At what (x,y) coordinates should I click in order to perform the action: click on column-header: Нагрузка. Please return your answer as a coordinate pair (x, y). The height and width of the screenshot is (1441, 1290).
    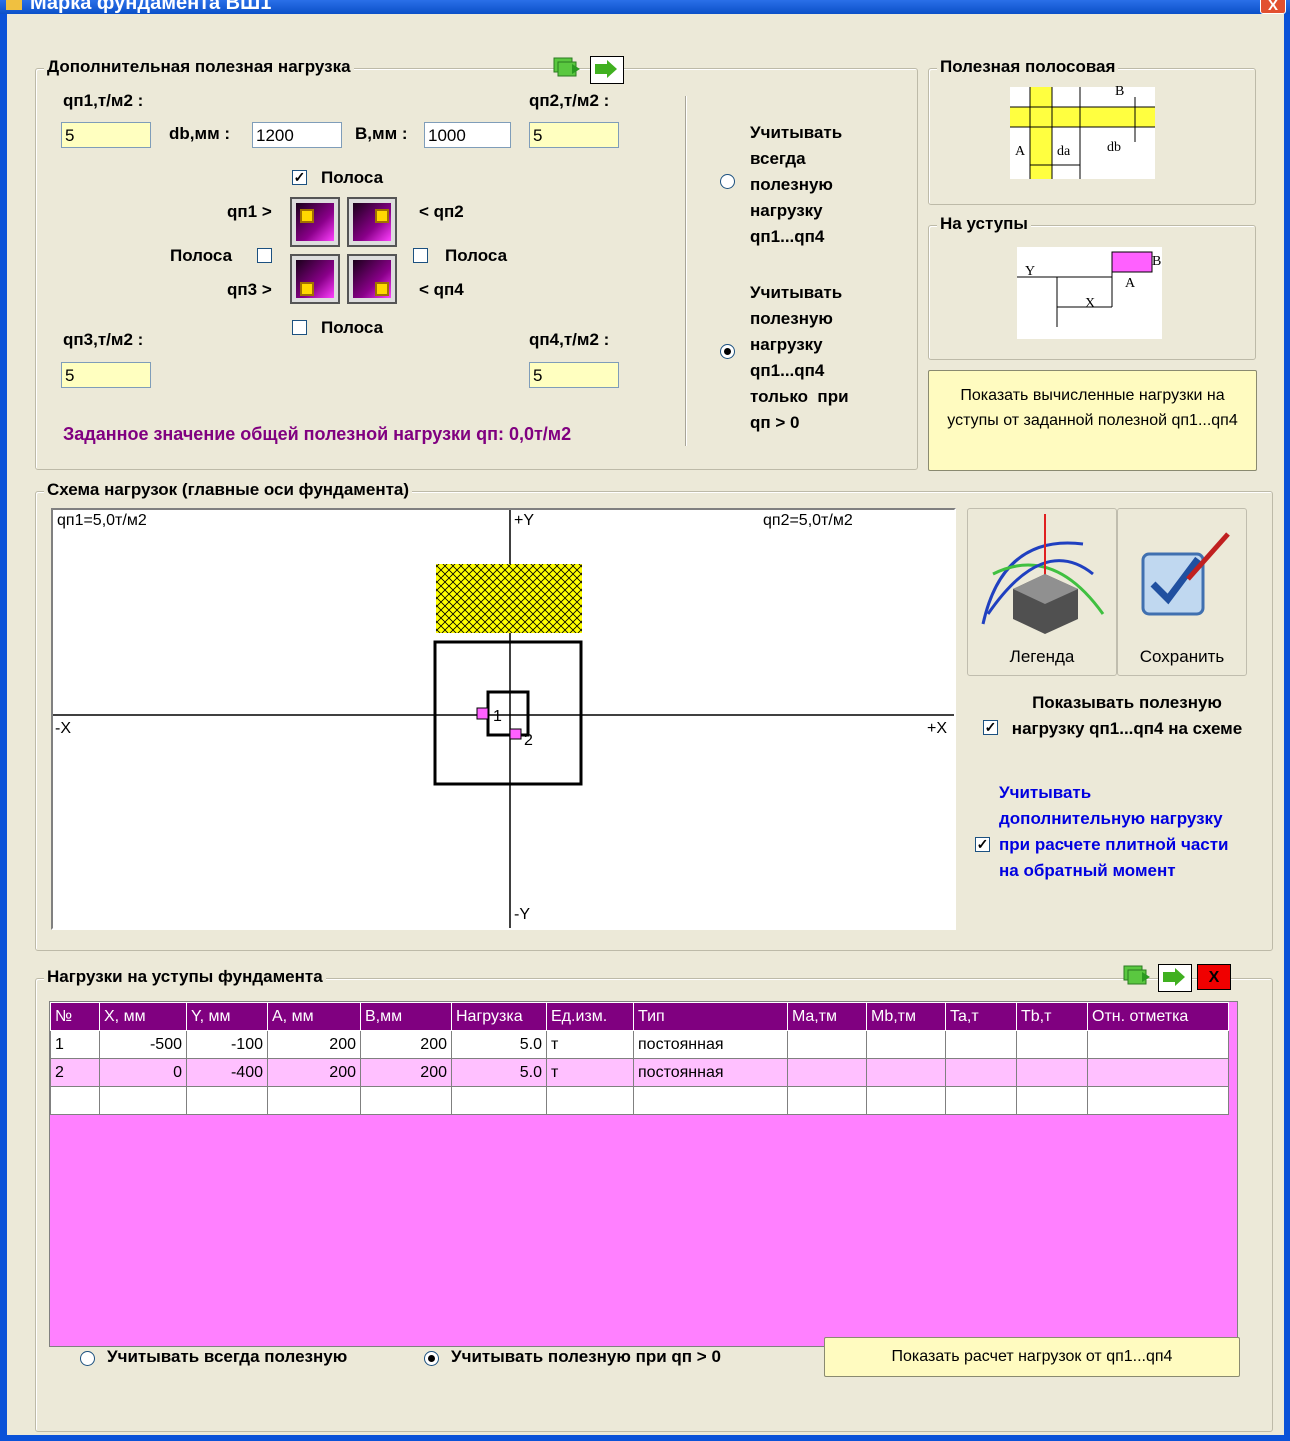
    Looking at the image, I should click on (499, 1016).